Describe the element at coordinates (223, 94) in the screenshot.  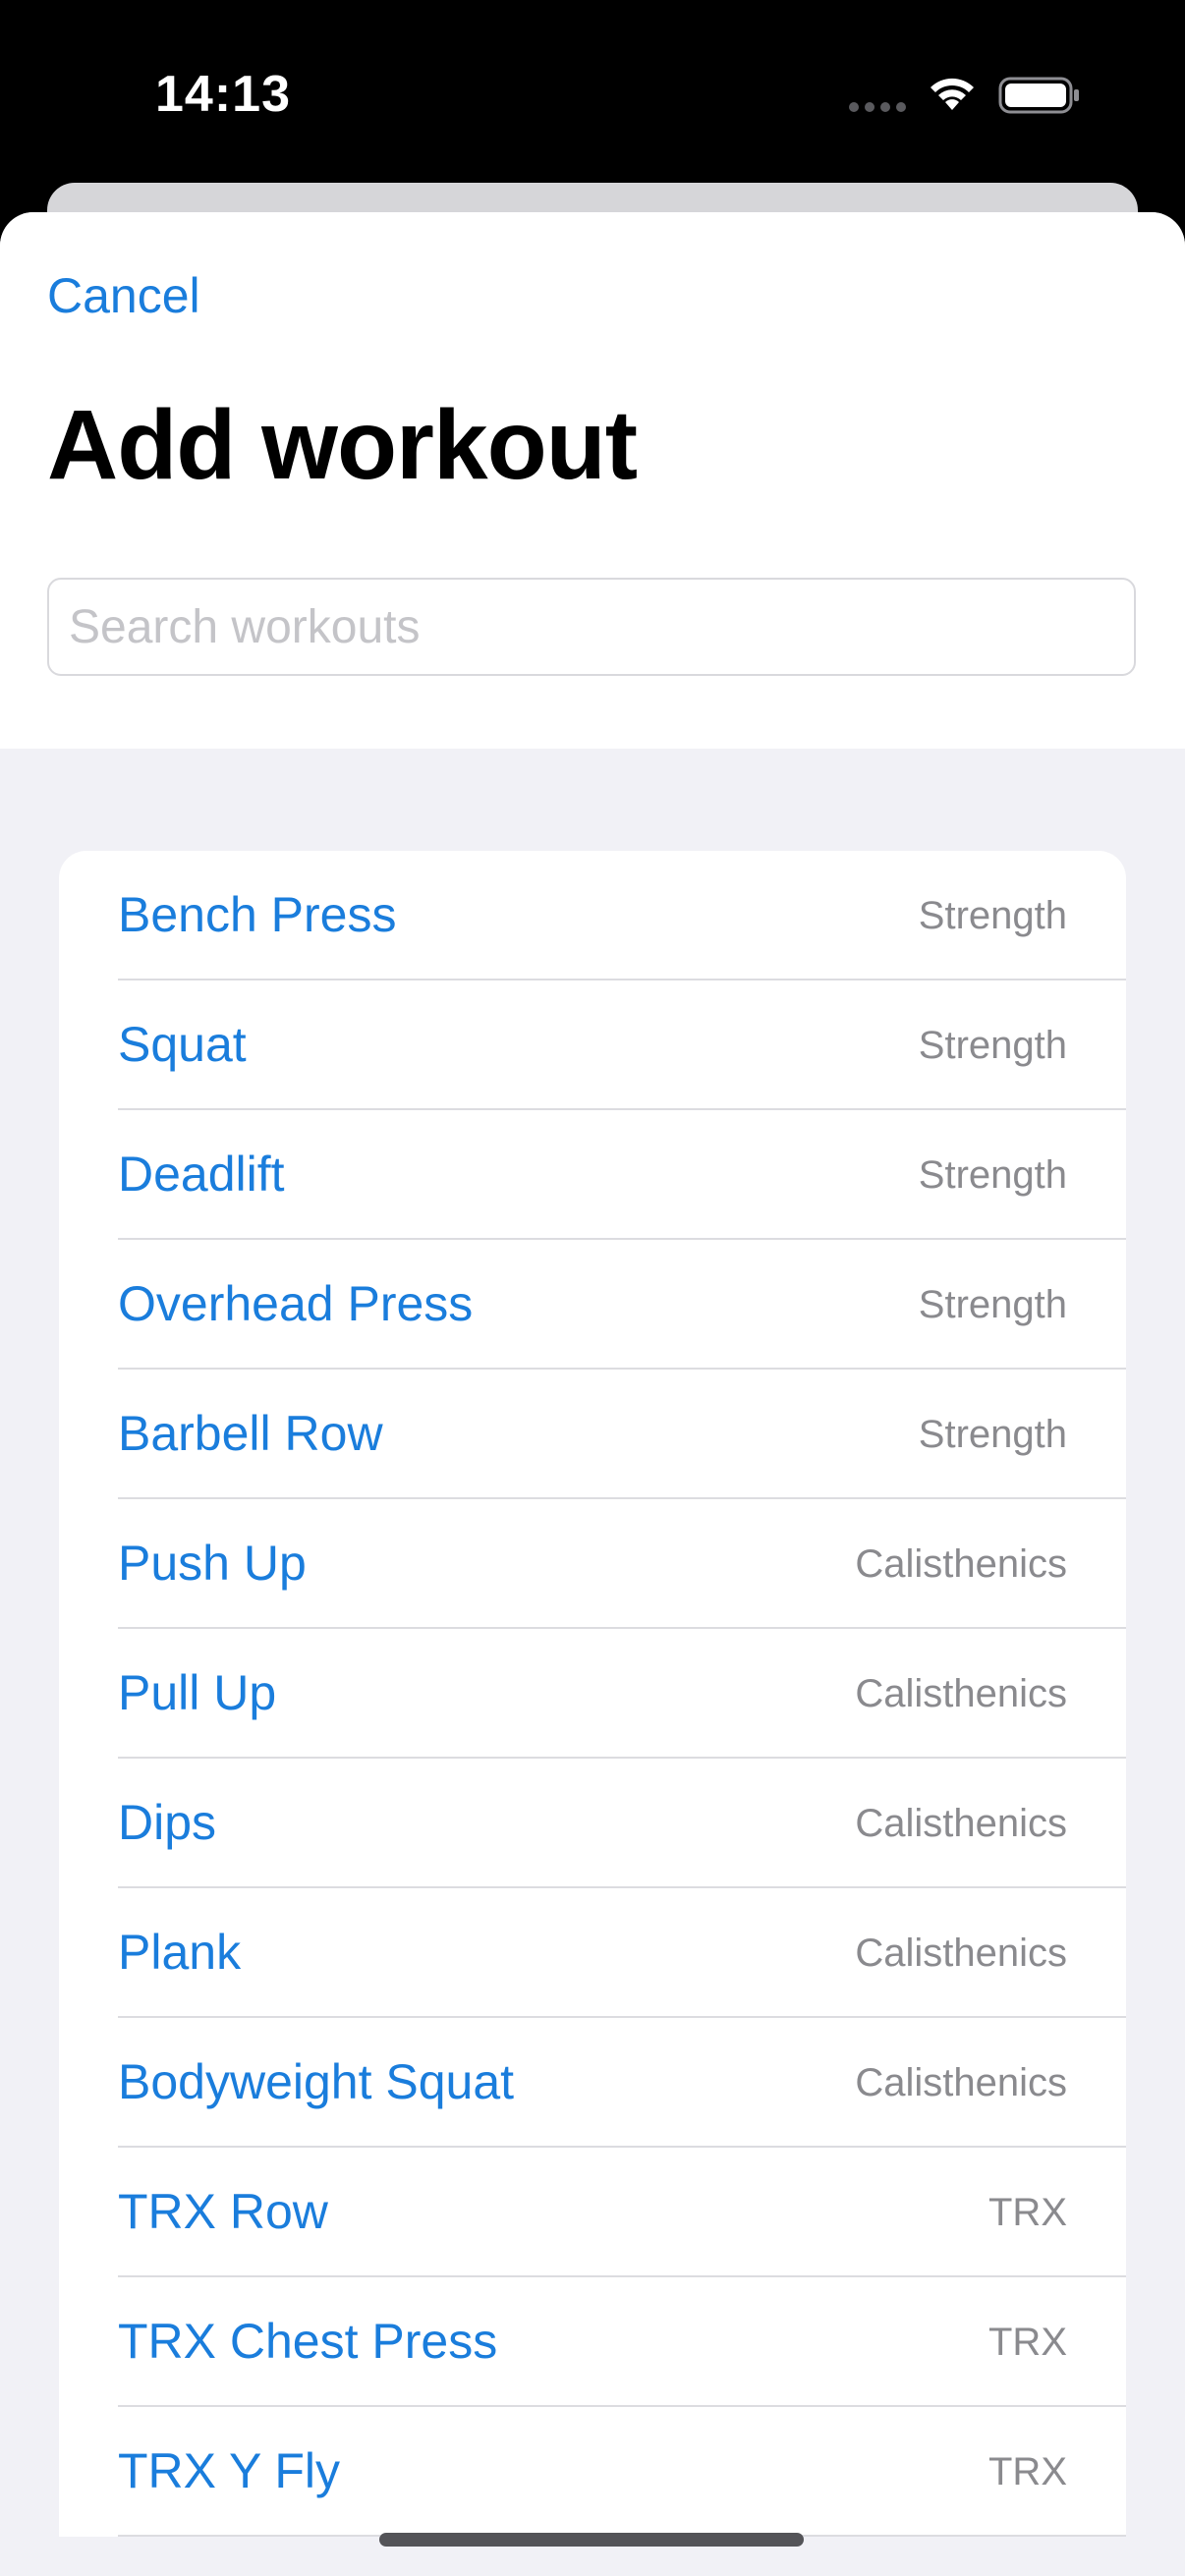
I see `status-time: 14:13` at that location.